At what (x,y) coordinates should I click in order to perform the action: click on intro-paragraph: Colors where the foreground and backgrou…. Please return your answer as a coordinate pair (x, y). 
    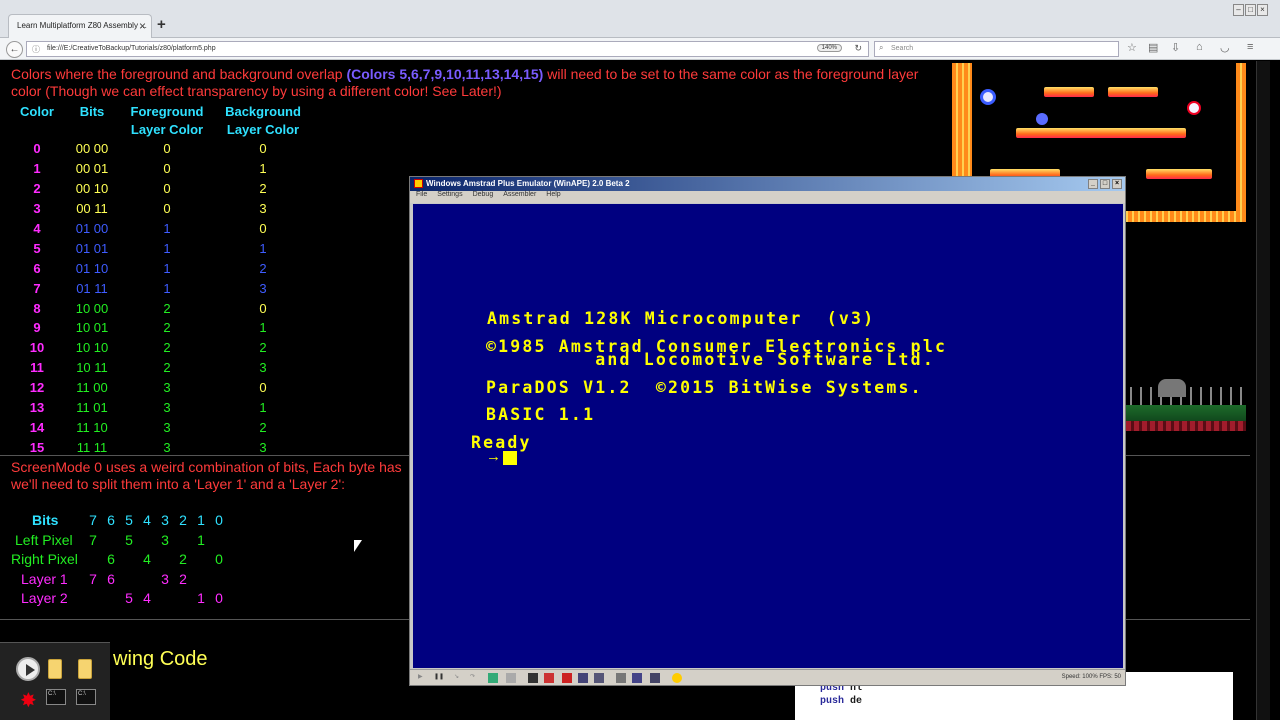
    Looking at the image, I should click on (476, 83).